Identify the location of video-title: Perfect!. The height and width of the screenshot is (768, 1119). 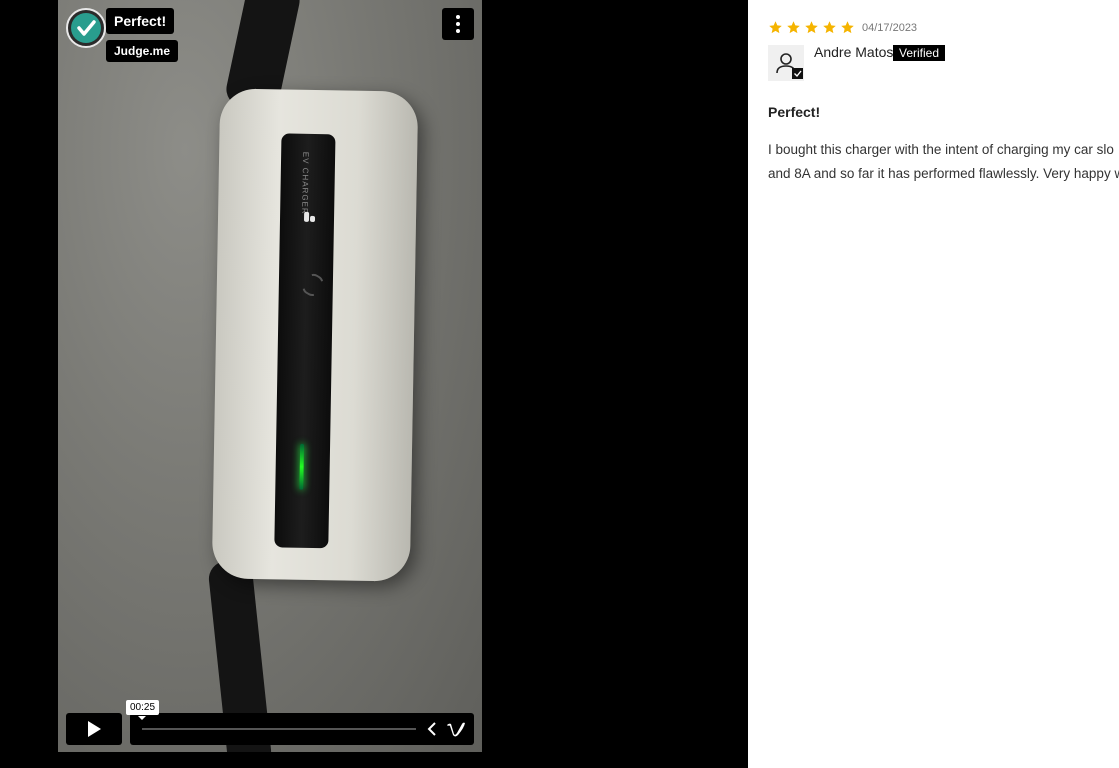
(140, 21).